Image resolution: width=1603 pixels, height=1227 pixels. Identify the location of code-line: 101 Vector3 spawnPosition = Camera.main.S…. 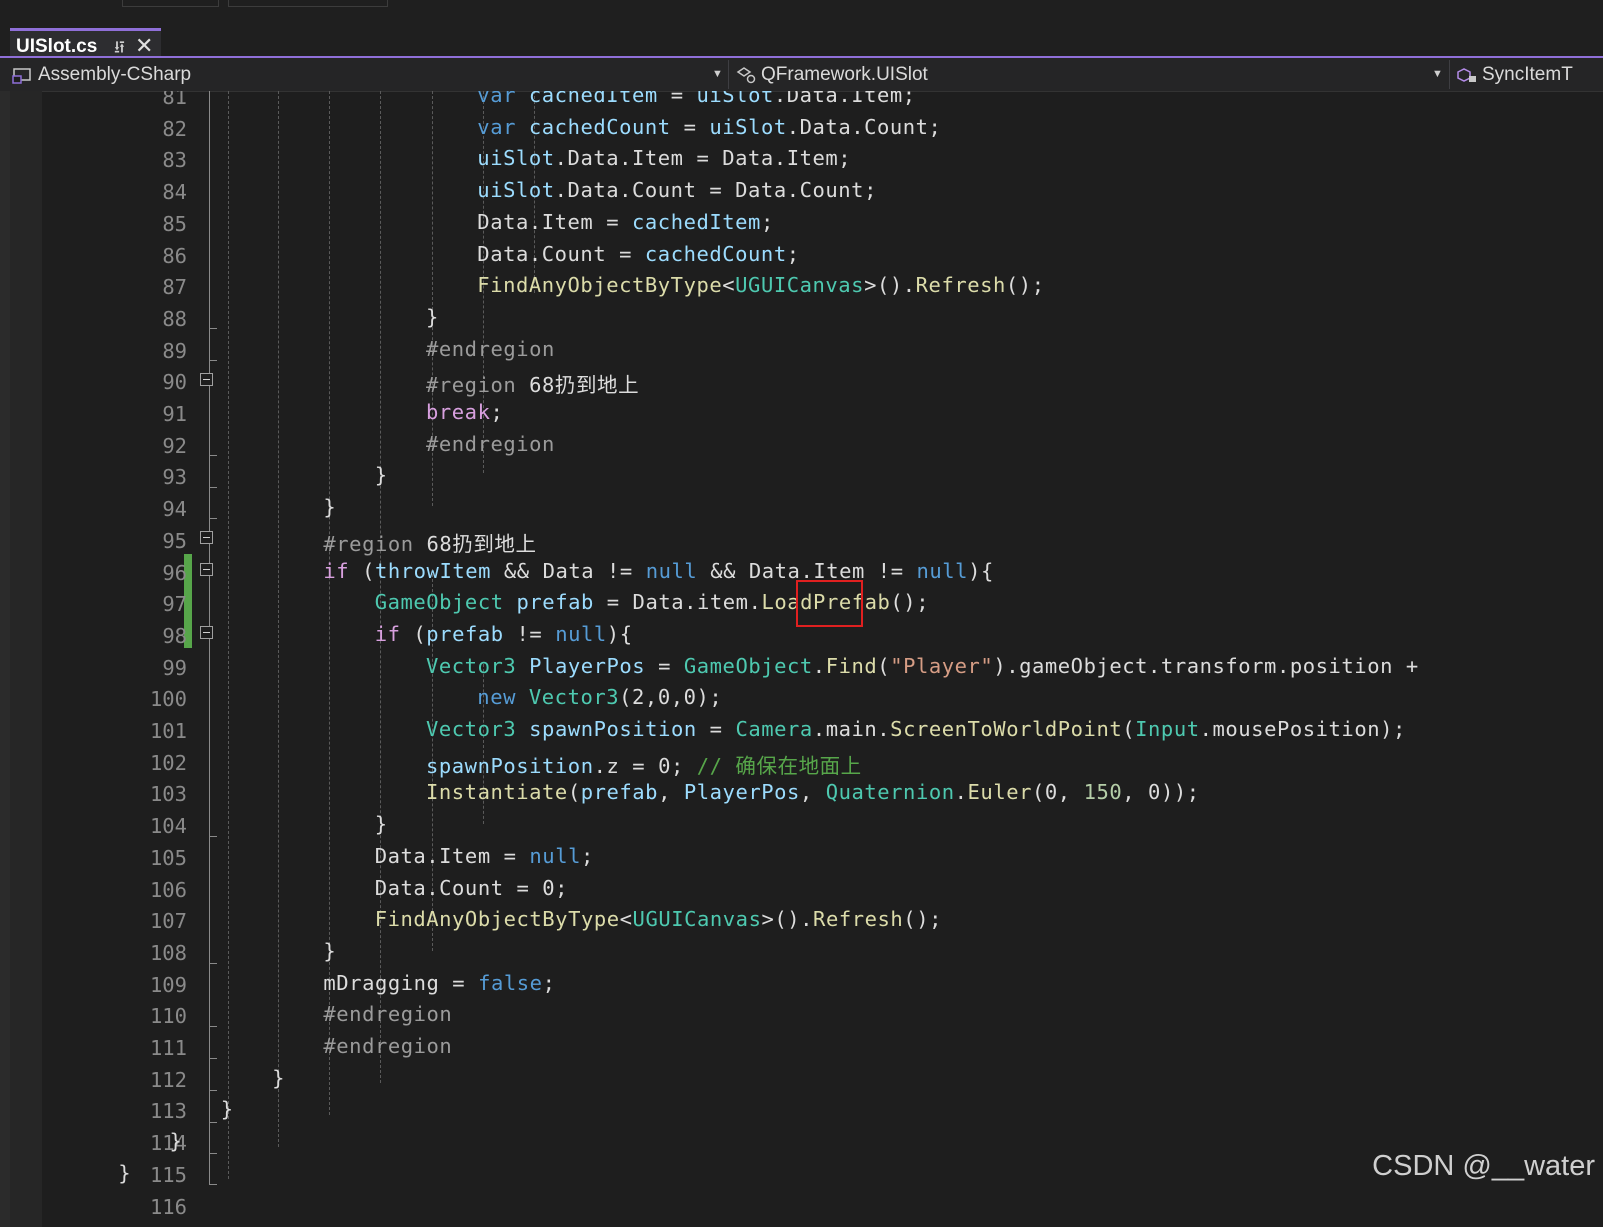
(822, 731).